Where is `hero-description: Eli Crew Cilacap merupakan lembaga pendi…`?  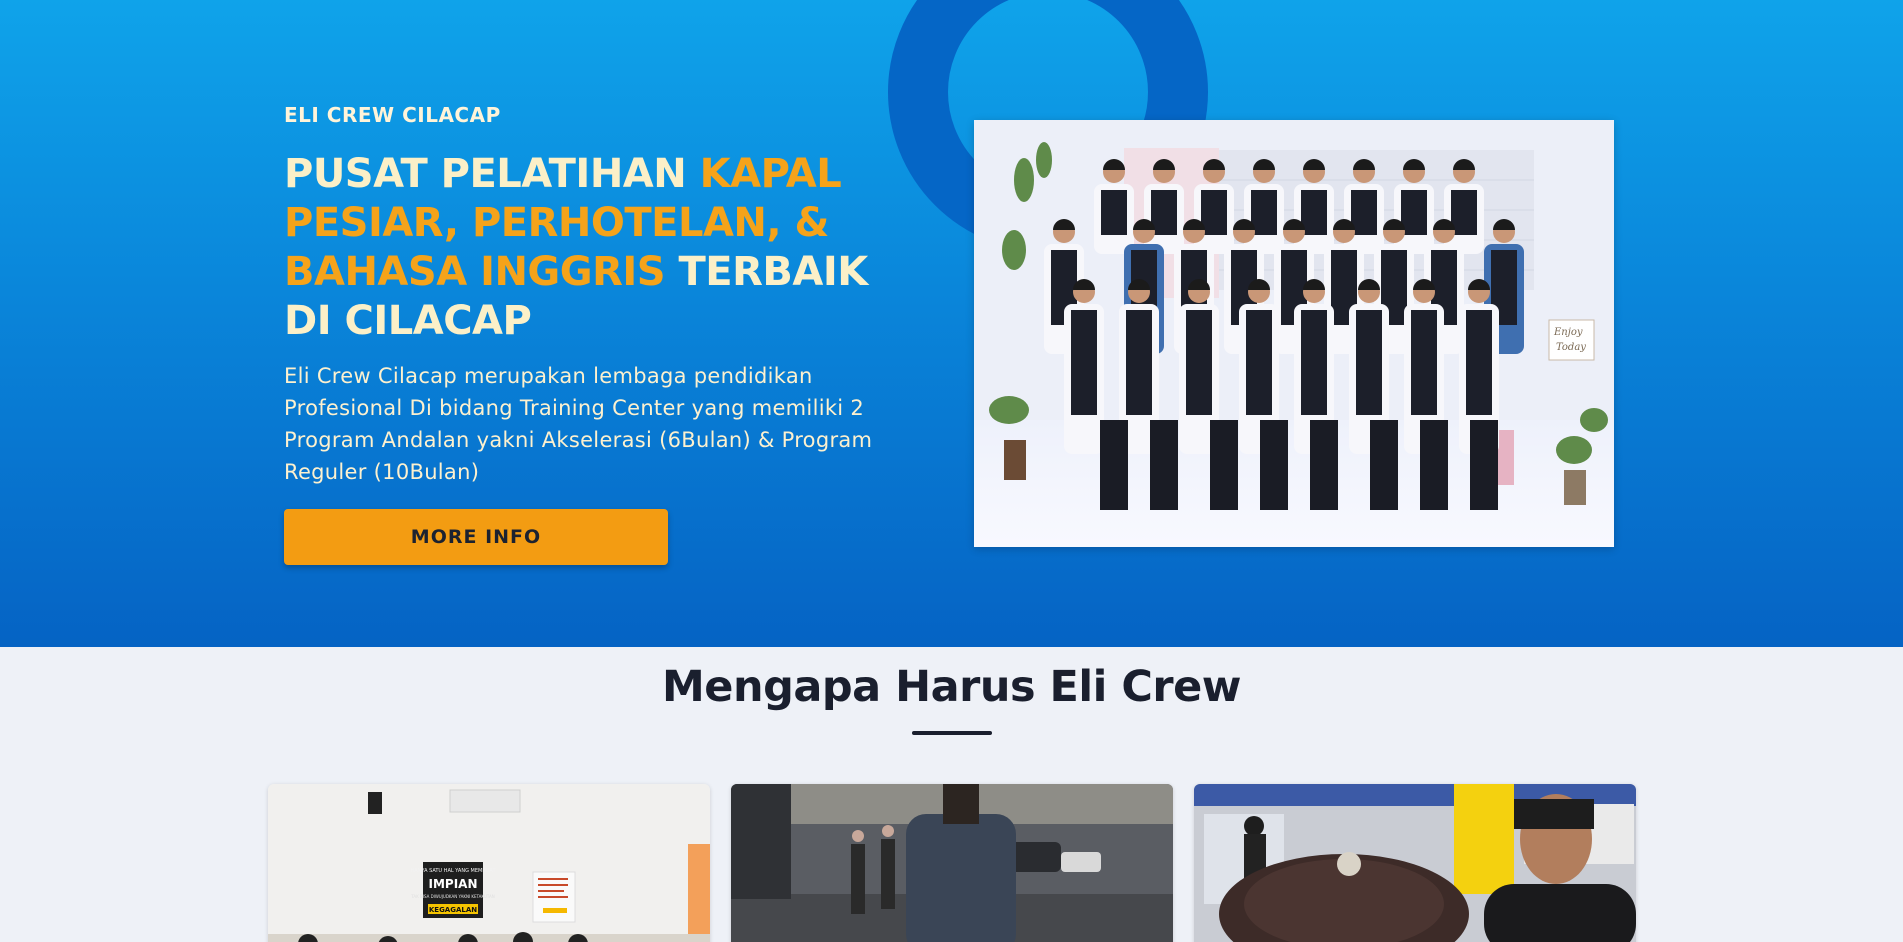
hero-description: Eli Crew Cilacap merupakan lembaga pendi… is located at coordinates (578, 424).